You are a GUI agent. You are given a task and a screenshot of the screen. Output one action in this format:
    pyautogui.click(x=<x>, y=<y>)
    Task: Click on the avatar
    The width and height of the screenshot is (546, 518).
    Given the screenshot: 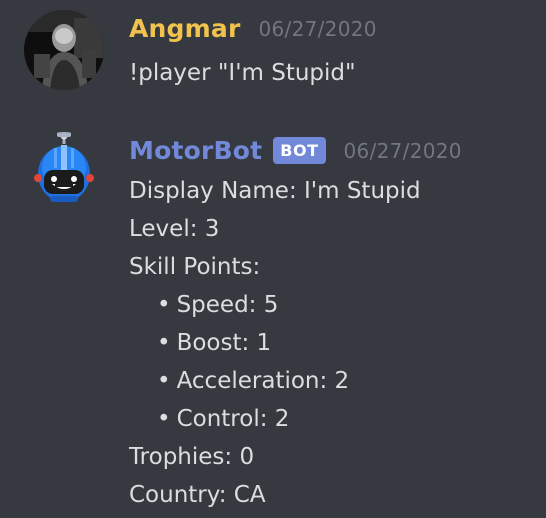 What is the action you would take?
    pyautogui.click(x=64, y=50)
    